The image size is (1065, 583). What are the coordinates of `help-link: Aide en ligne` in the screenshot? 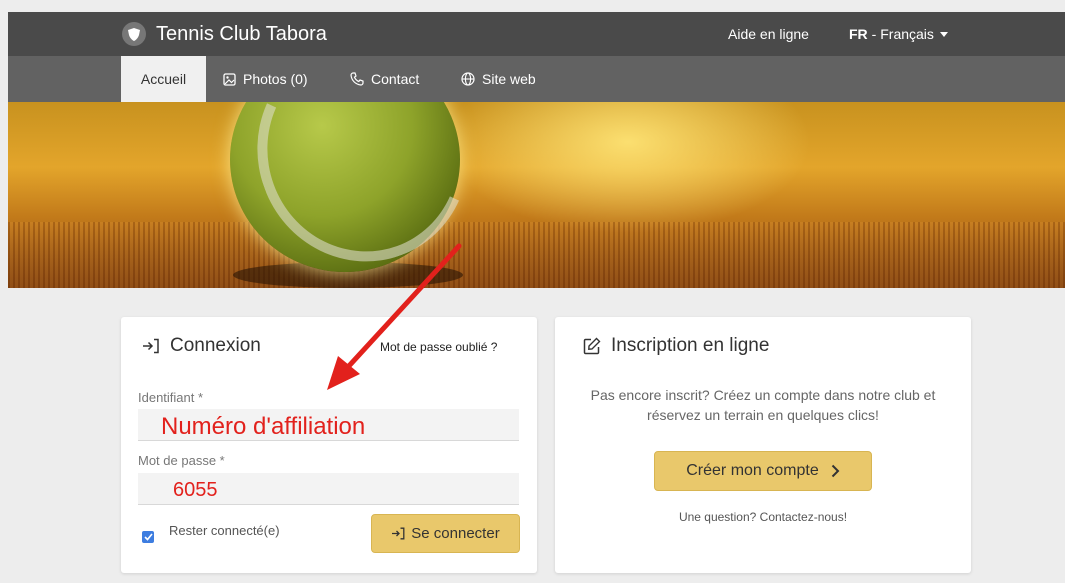 It's located at (768, 34).